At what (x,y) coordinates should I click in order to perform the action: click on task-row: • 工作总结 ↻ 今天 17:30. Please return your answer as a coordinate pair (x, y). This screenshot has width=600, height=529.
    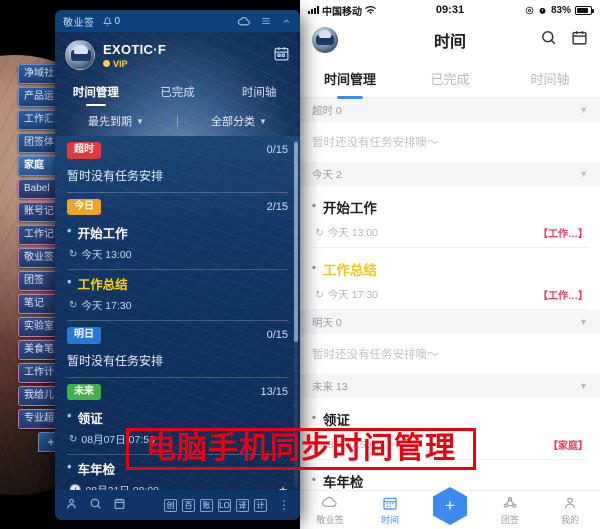
    Looking at the image, I should click on (177, 295).